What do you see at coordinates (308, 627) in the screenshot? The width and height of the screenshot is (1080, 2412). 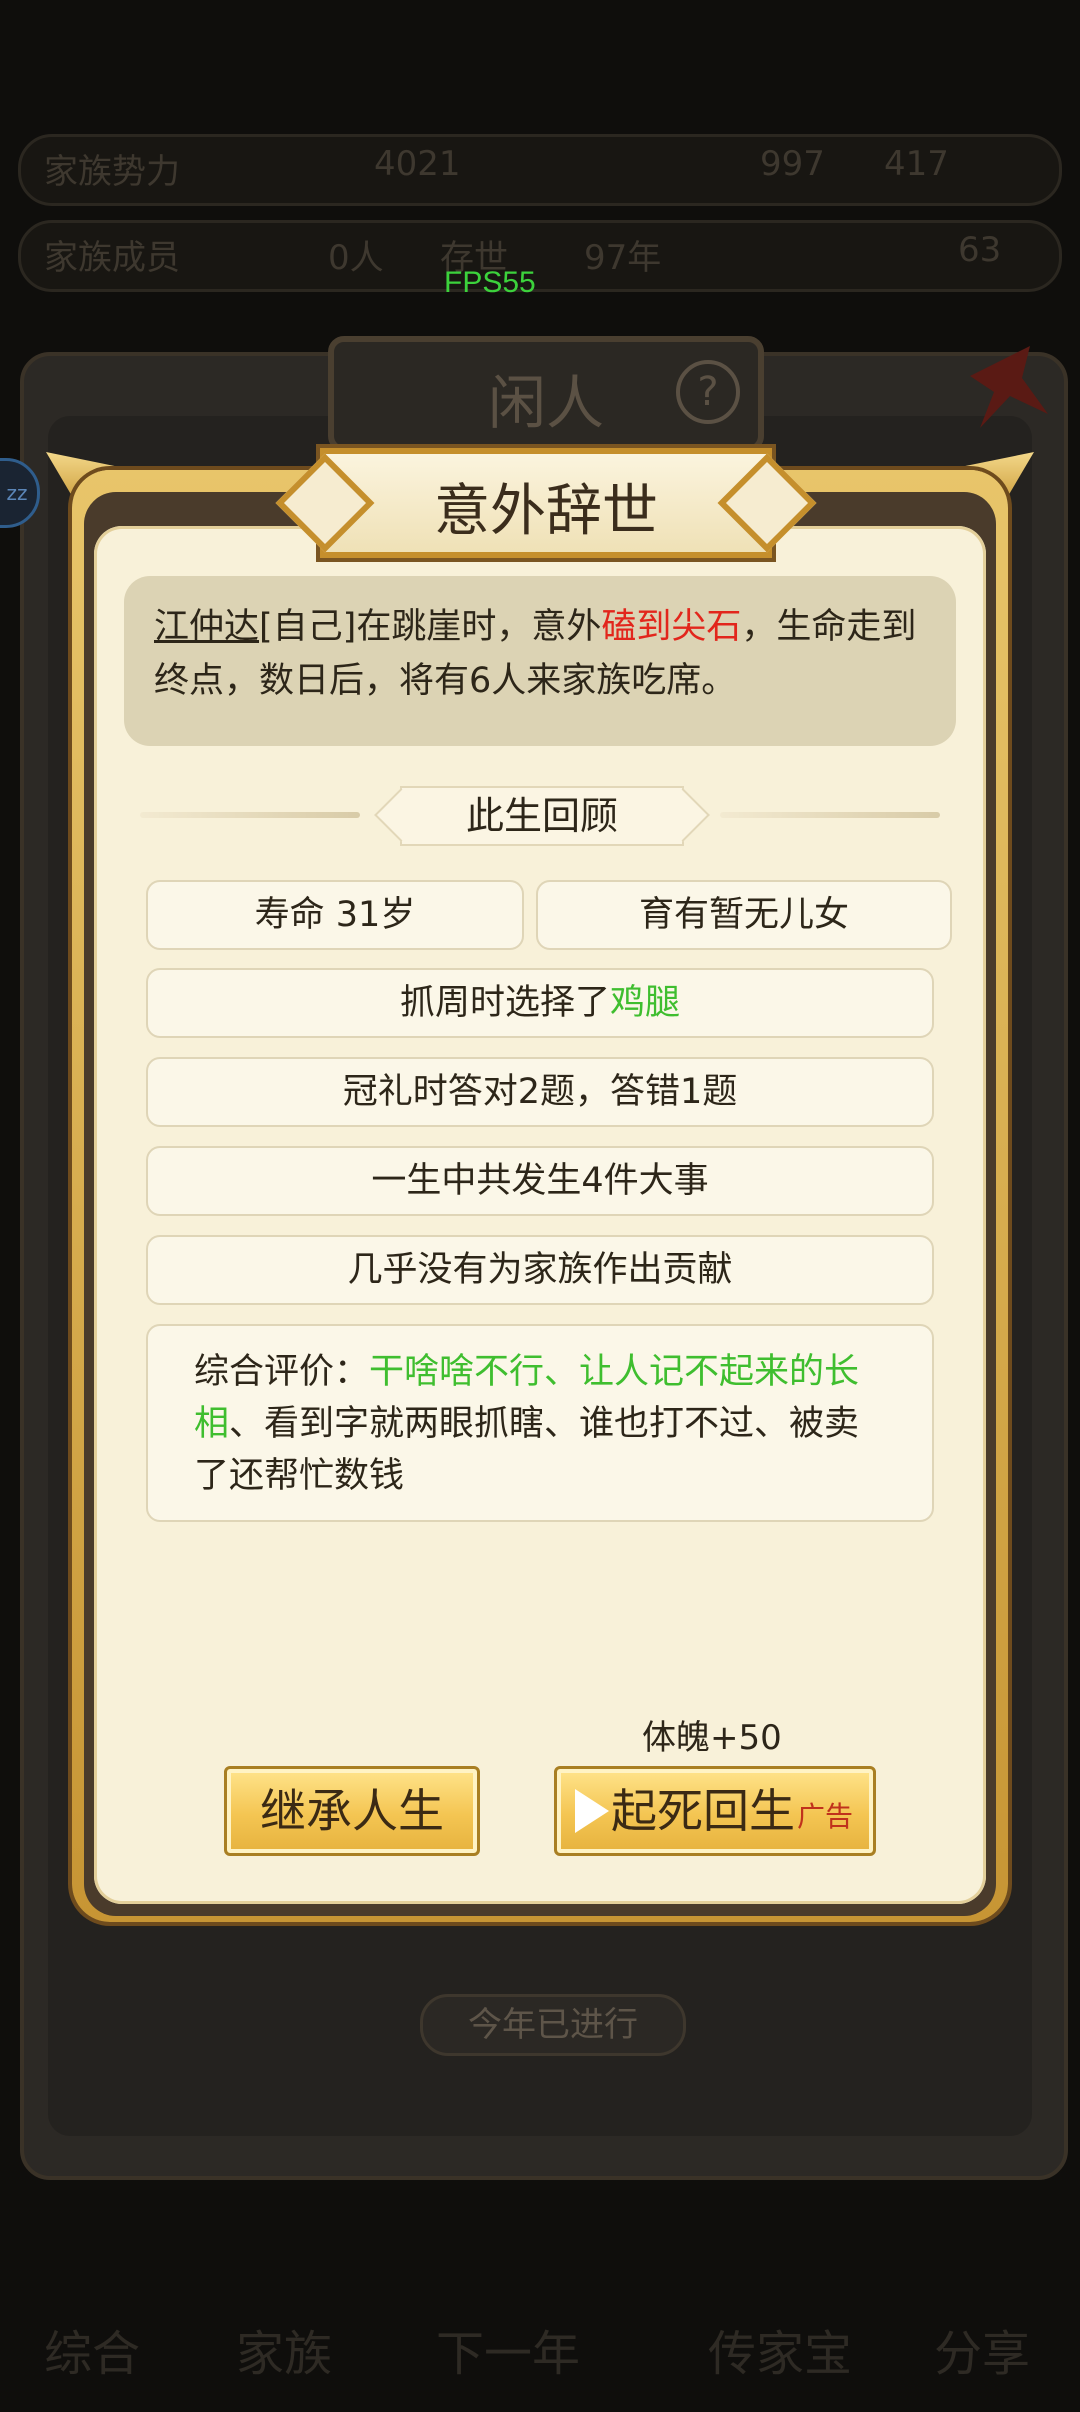 I see `self-tag: [自己]` at bounding box center [308, 627].